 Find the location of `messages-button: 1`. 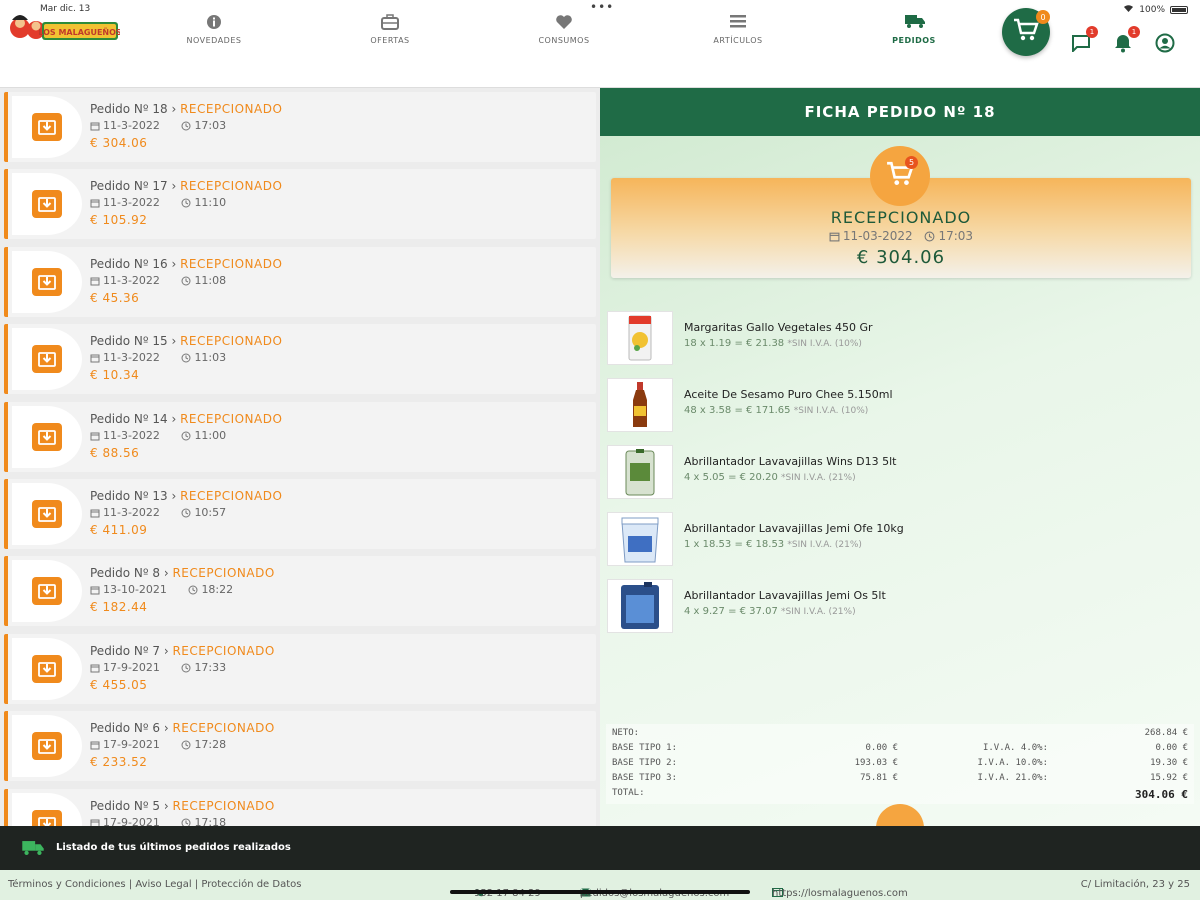

messages-button: 1 is located at coordinates (1084, 41).